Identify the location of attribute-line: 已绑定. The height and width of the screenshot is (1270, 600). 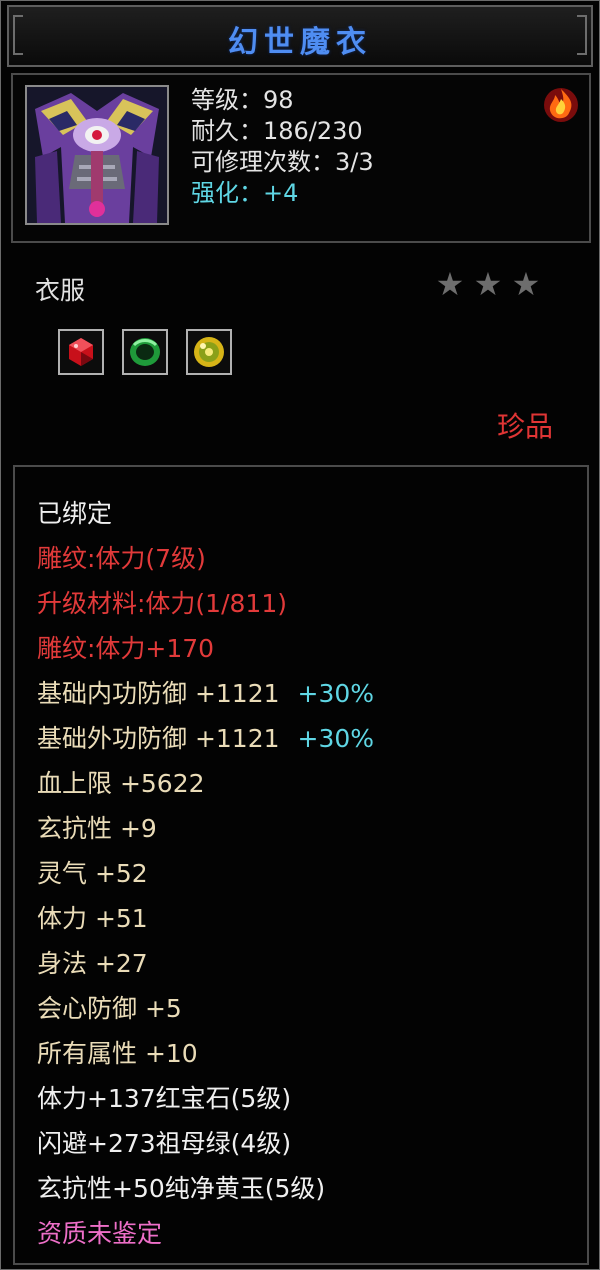
(75, 513).